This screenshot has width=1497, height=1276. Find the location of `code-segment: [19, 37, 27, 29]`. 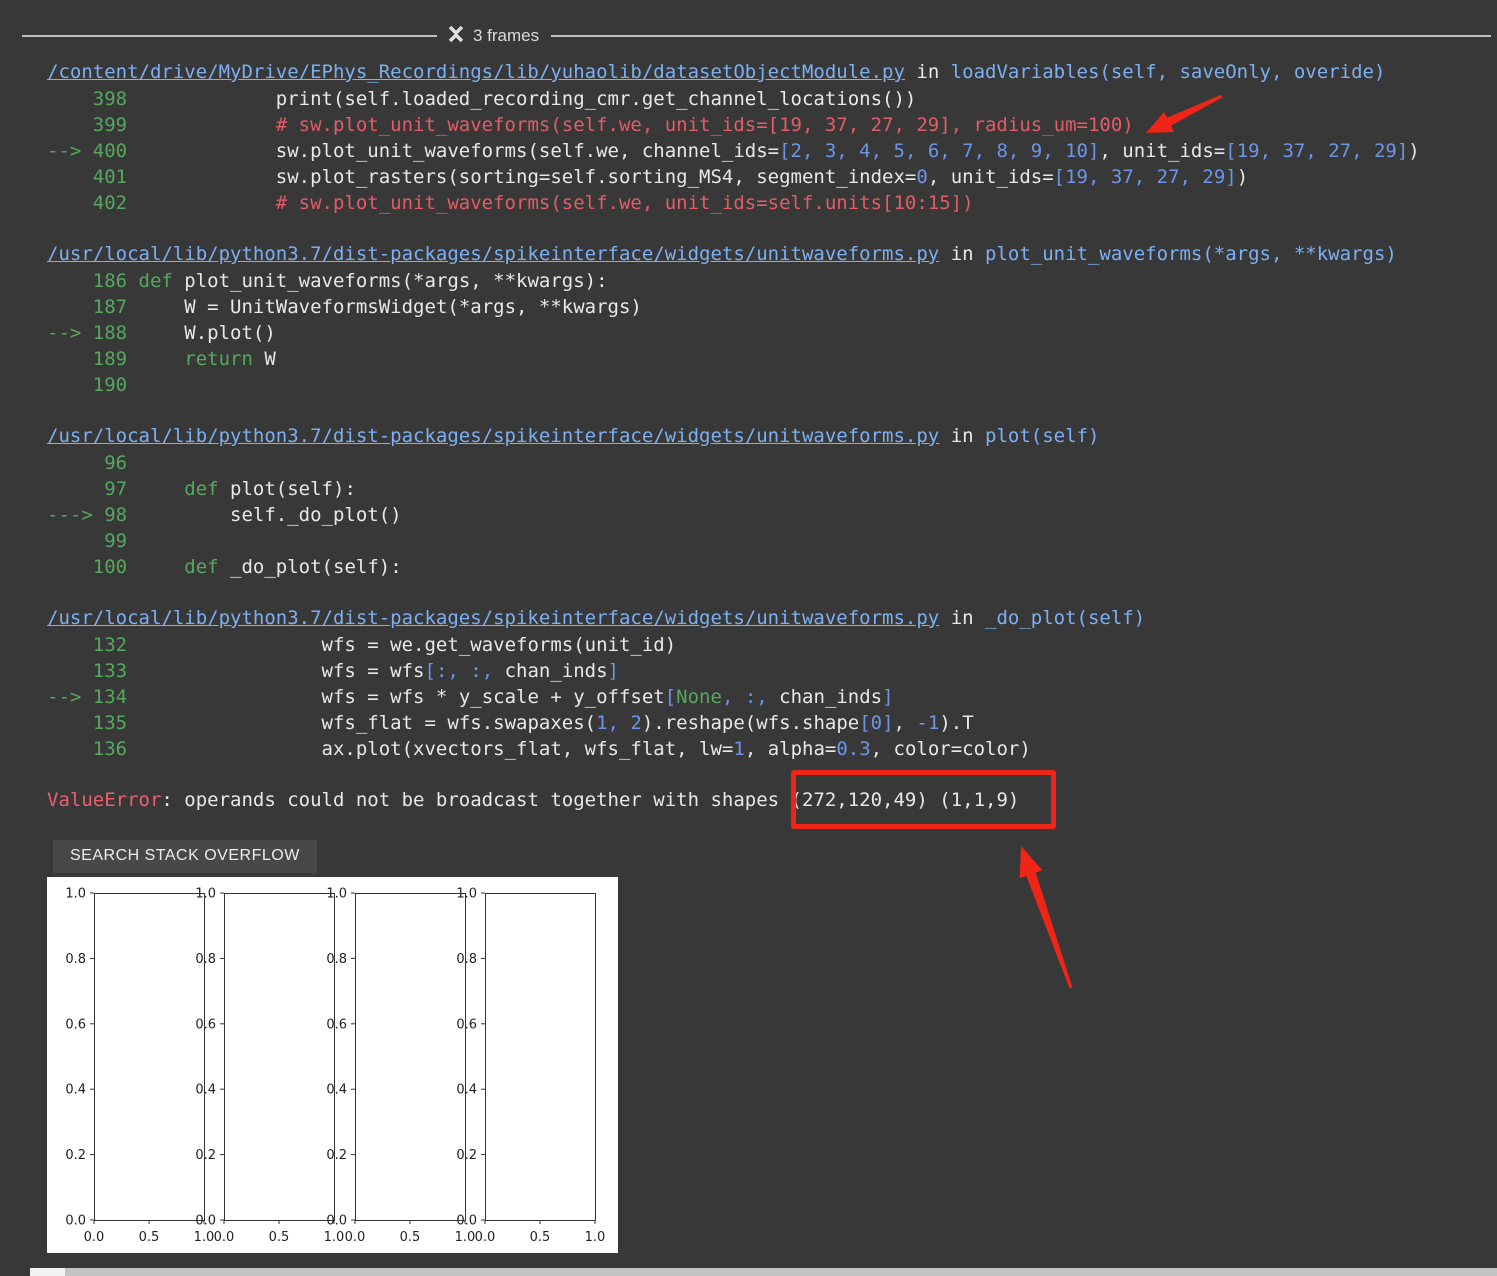

code-segment: [19, 37, 27, 29] is located at coordinates (1145, 177).